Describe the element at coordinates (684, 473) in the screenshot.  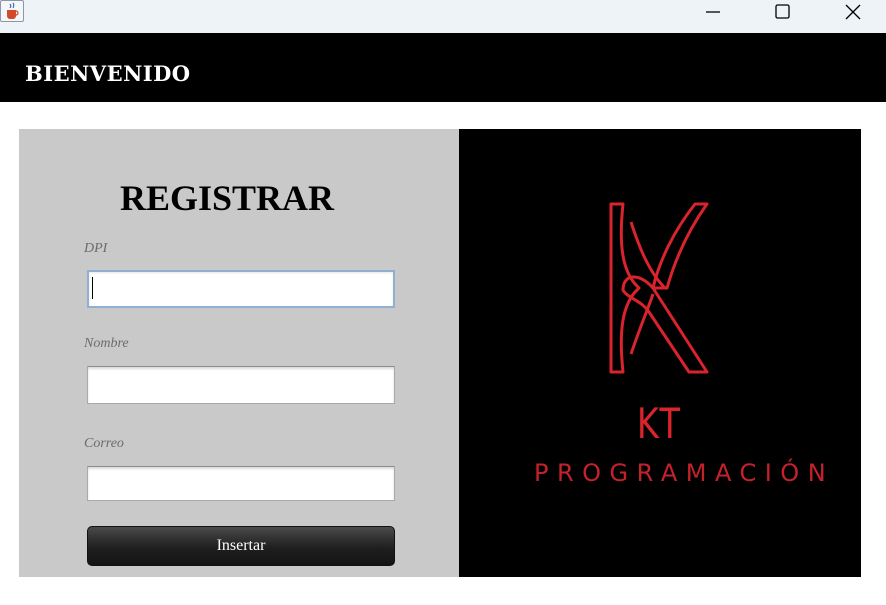
I see `logo-tagline: PROGRAMACIÓN` at that location.